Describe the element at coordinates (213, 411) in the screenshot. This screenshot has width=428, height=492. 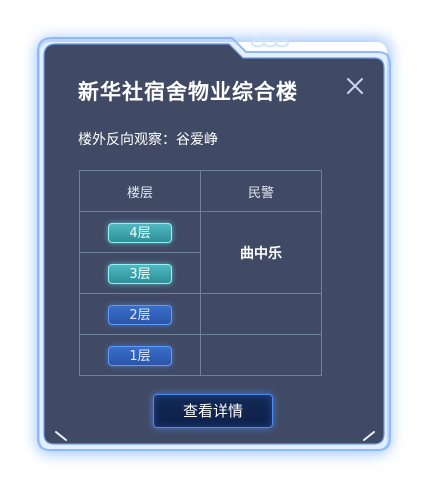
I see `view-details-button: 查看详情` at that location.